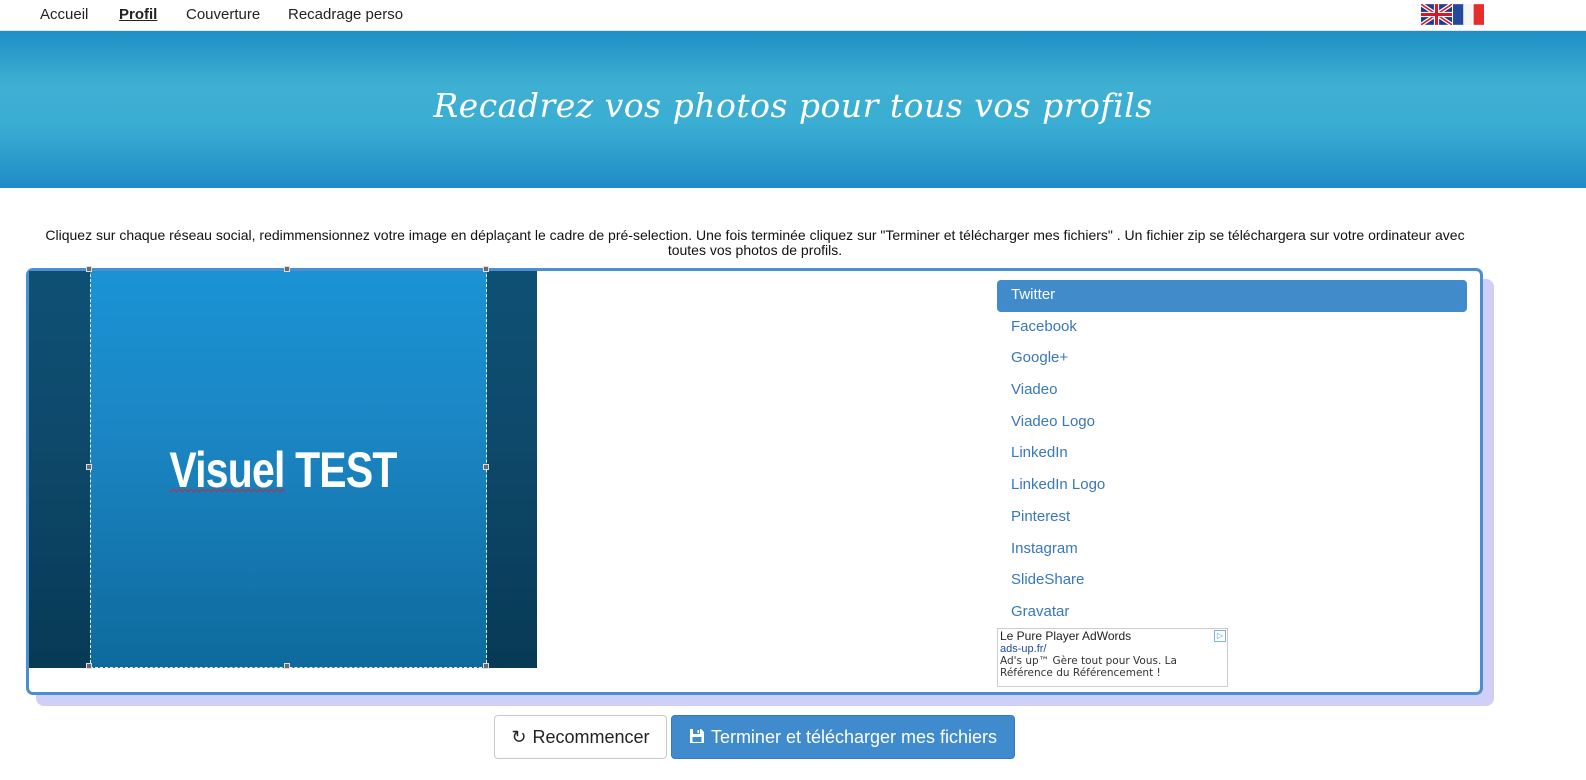 The image size is (1586, 780). Describe the element at coordinates (591, 737) in the screenshot. I see `restart-label: Recommencer` at that location.